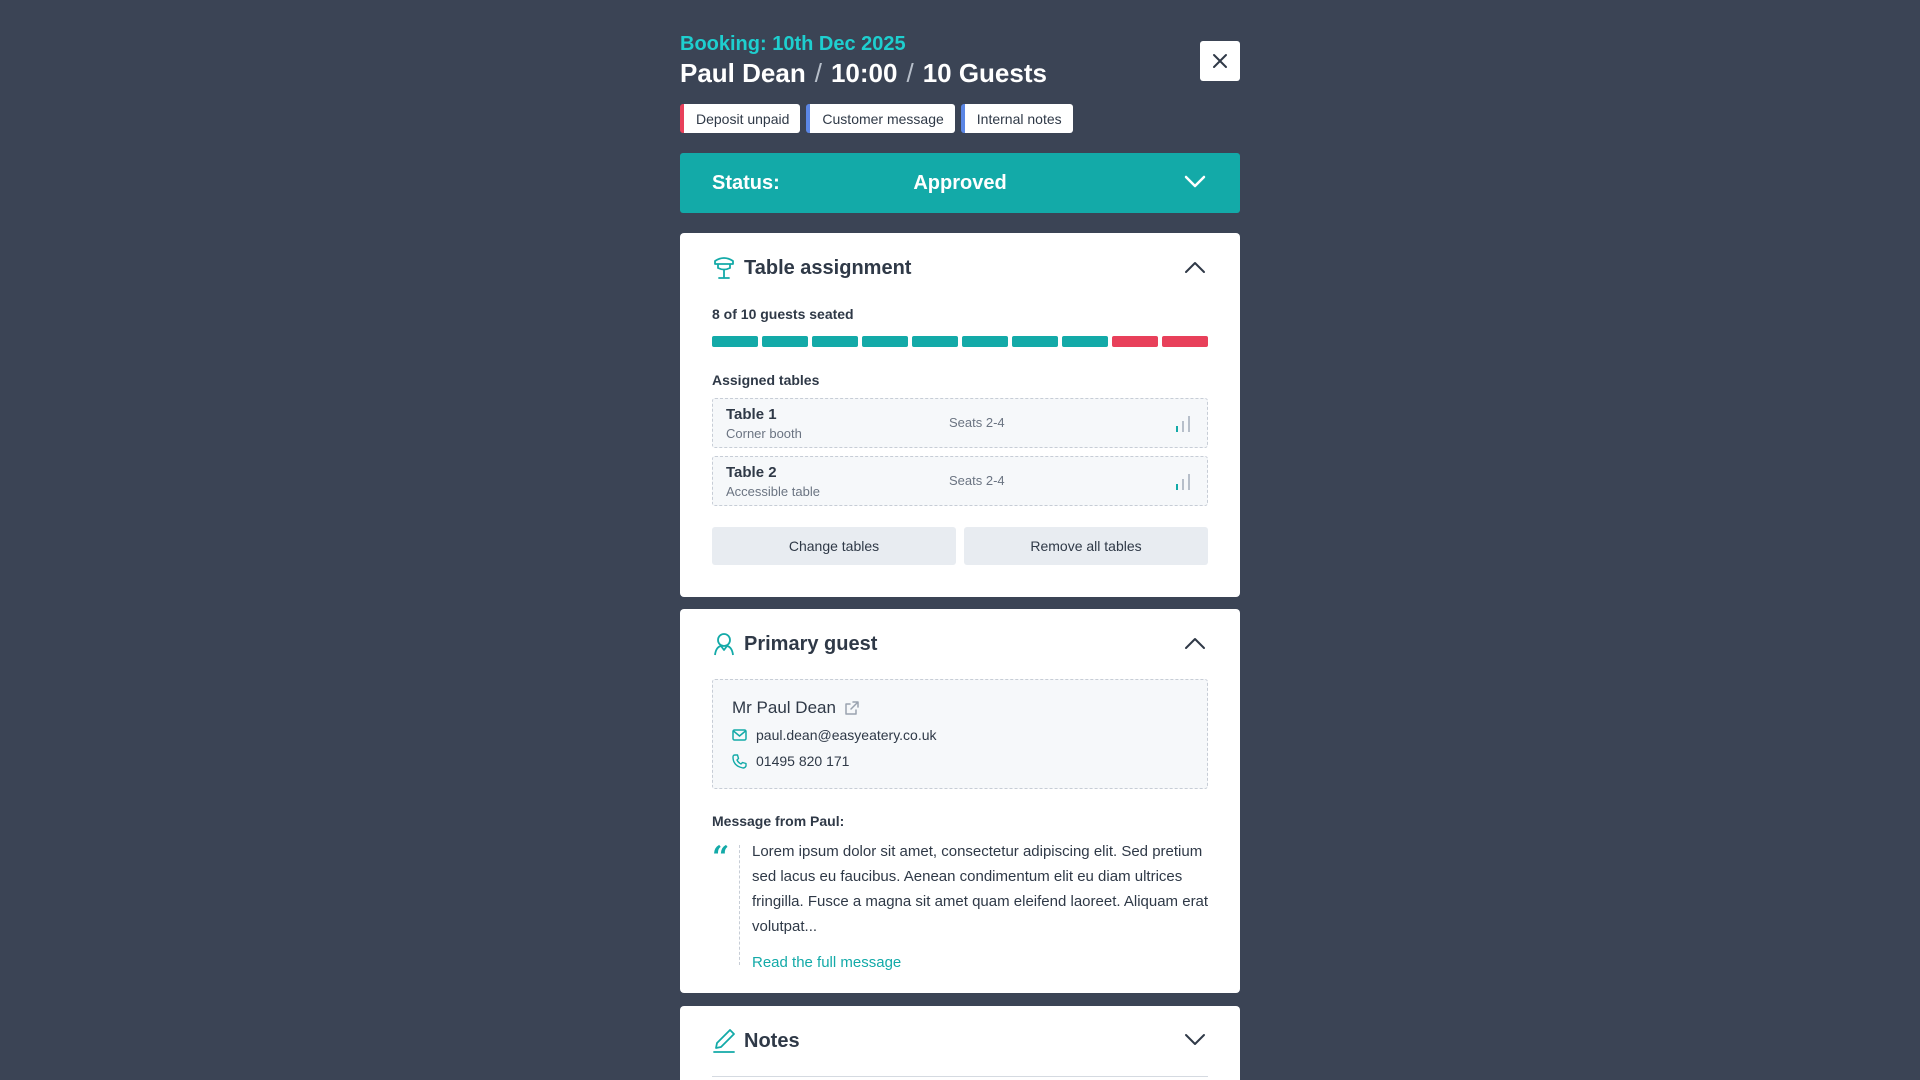 This screenshot has width=1920, height=1080. Describe the element at coordinates (764, 433) in the screenshot. I see `table-description: Corner booth` at that location.